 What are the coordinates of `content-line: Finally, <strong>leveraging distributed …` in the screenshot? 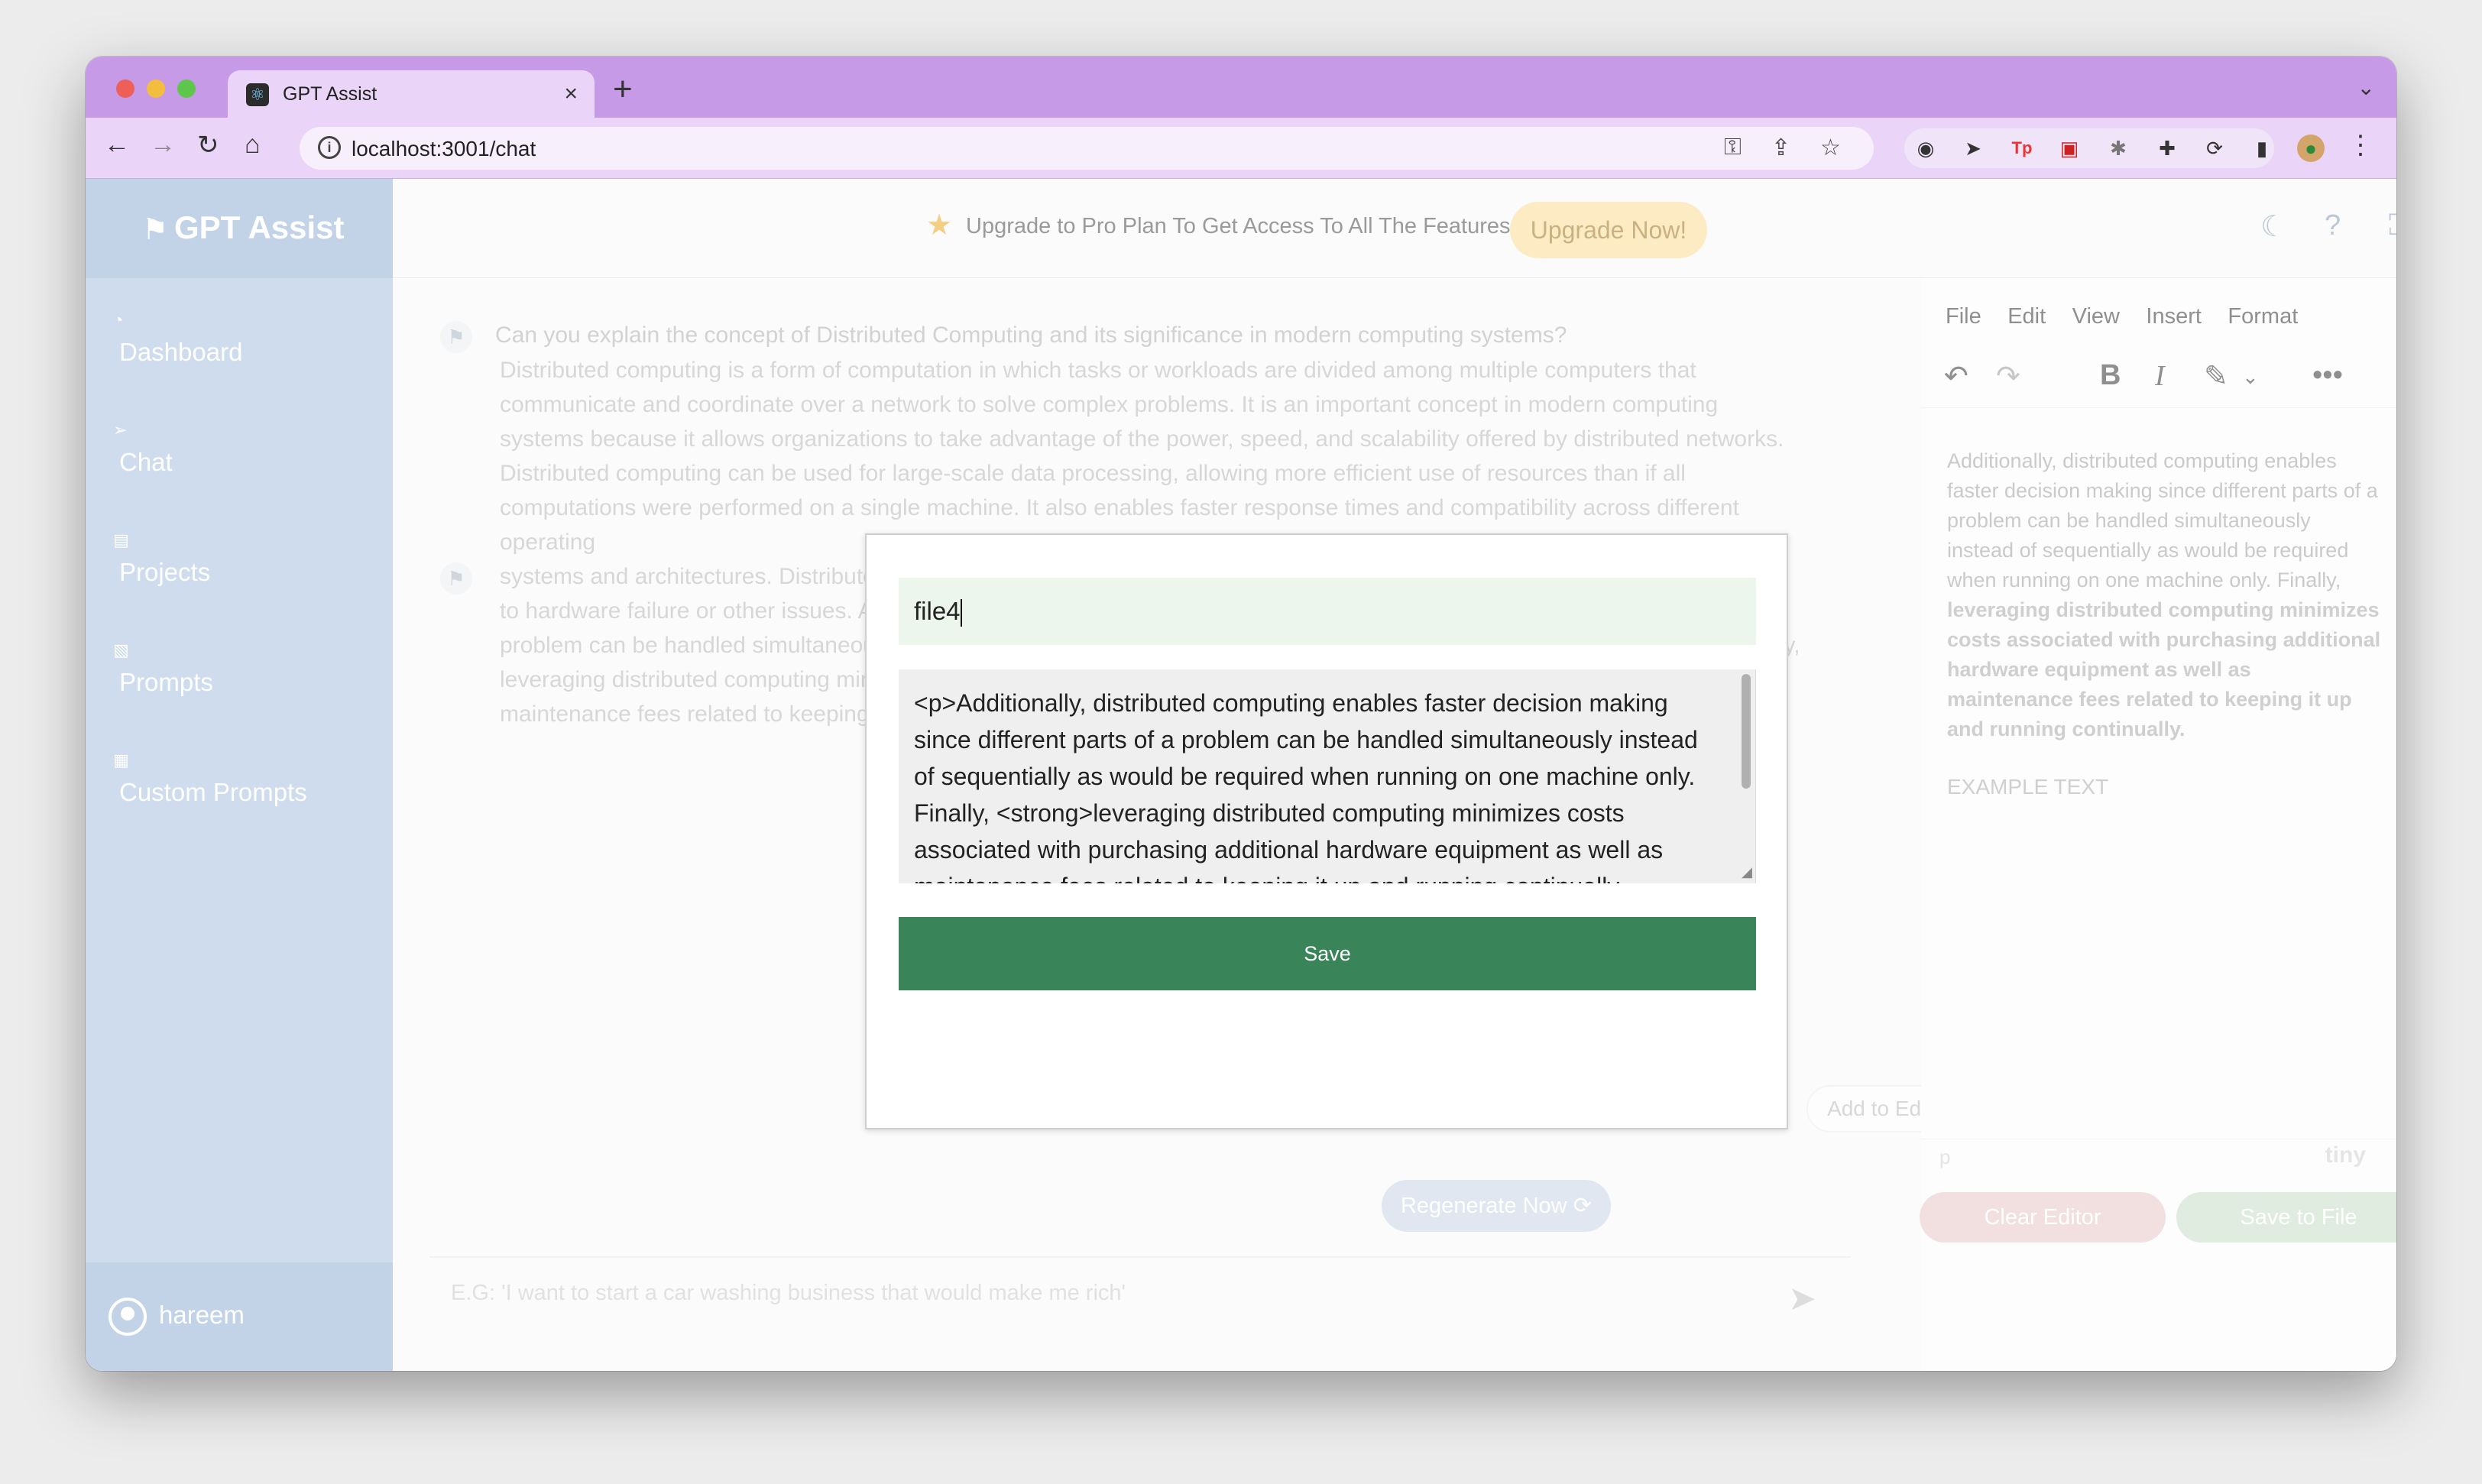 It's located at (1269, 813).